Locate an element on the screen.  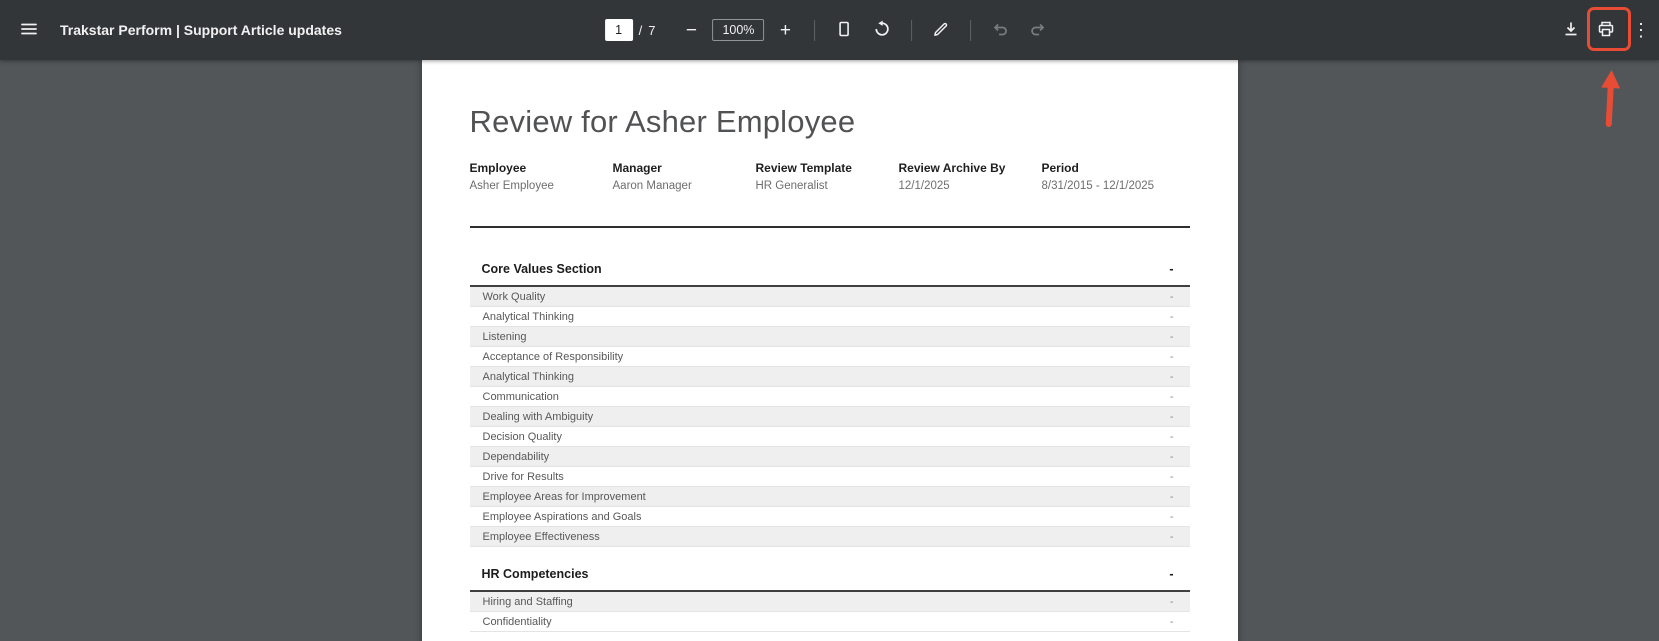
row-label: Listening is located at coordinates (504, 336).